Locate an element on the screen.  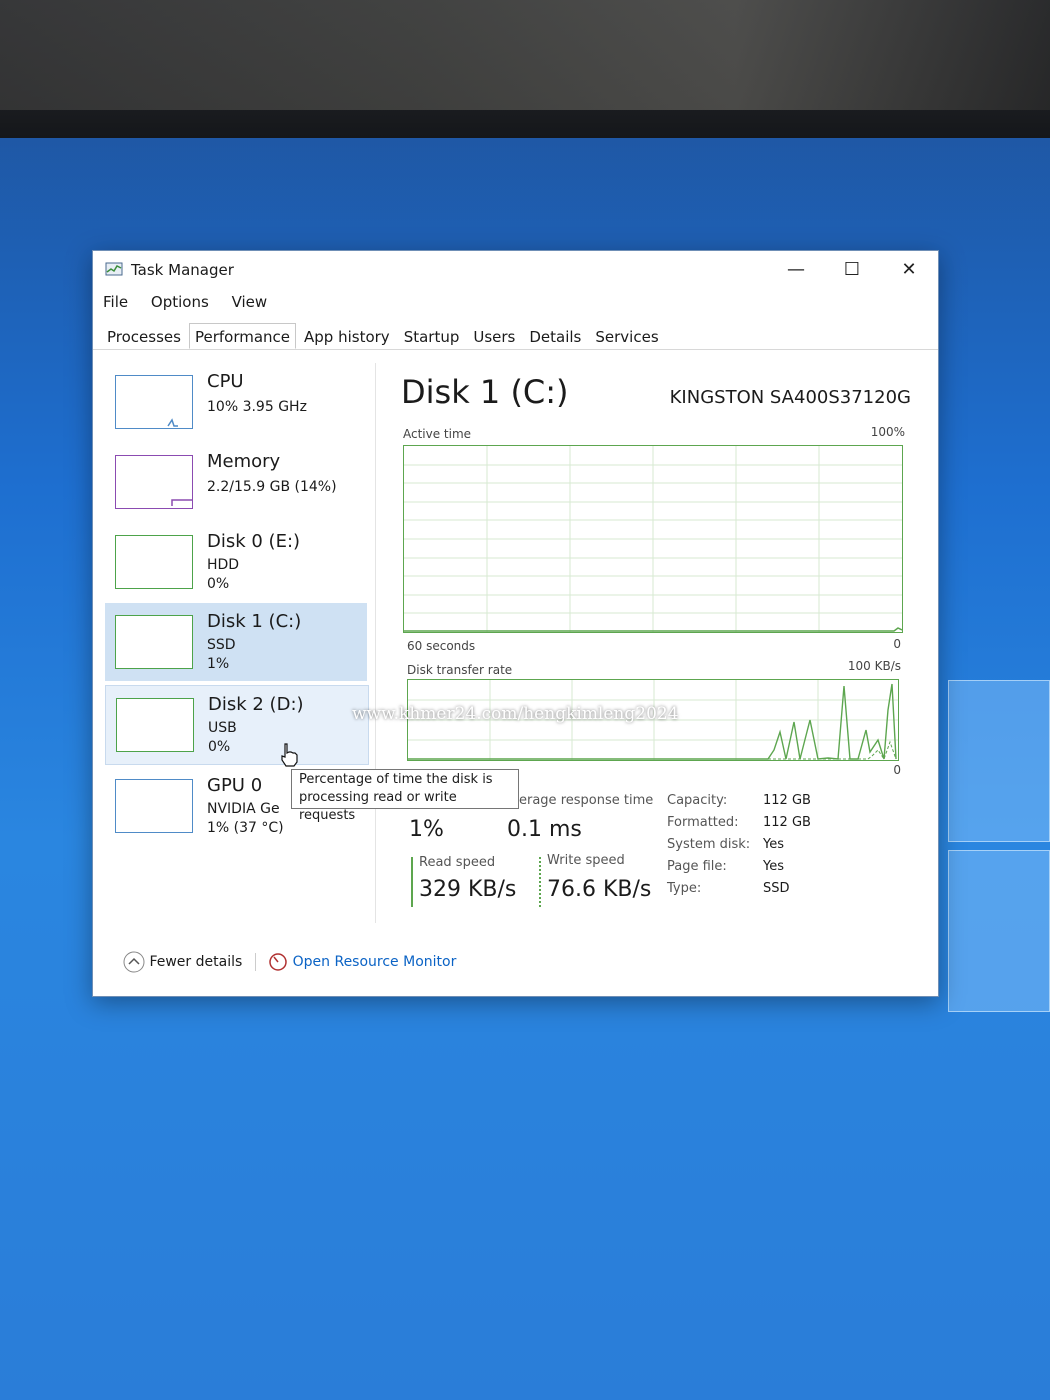
tooltip-line-1: Percentage of time the disk is is located at coordinates (396, 779).